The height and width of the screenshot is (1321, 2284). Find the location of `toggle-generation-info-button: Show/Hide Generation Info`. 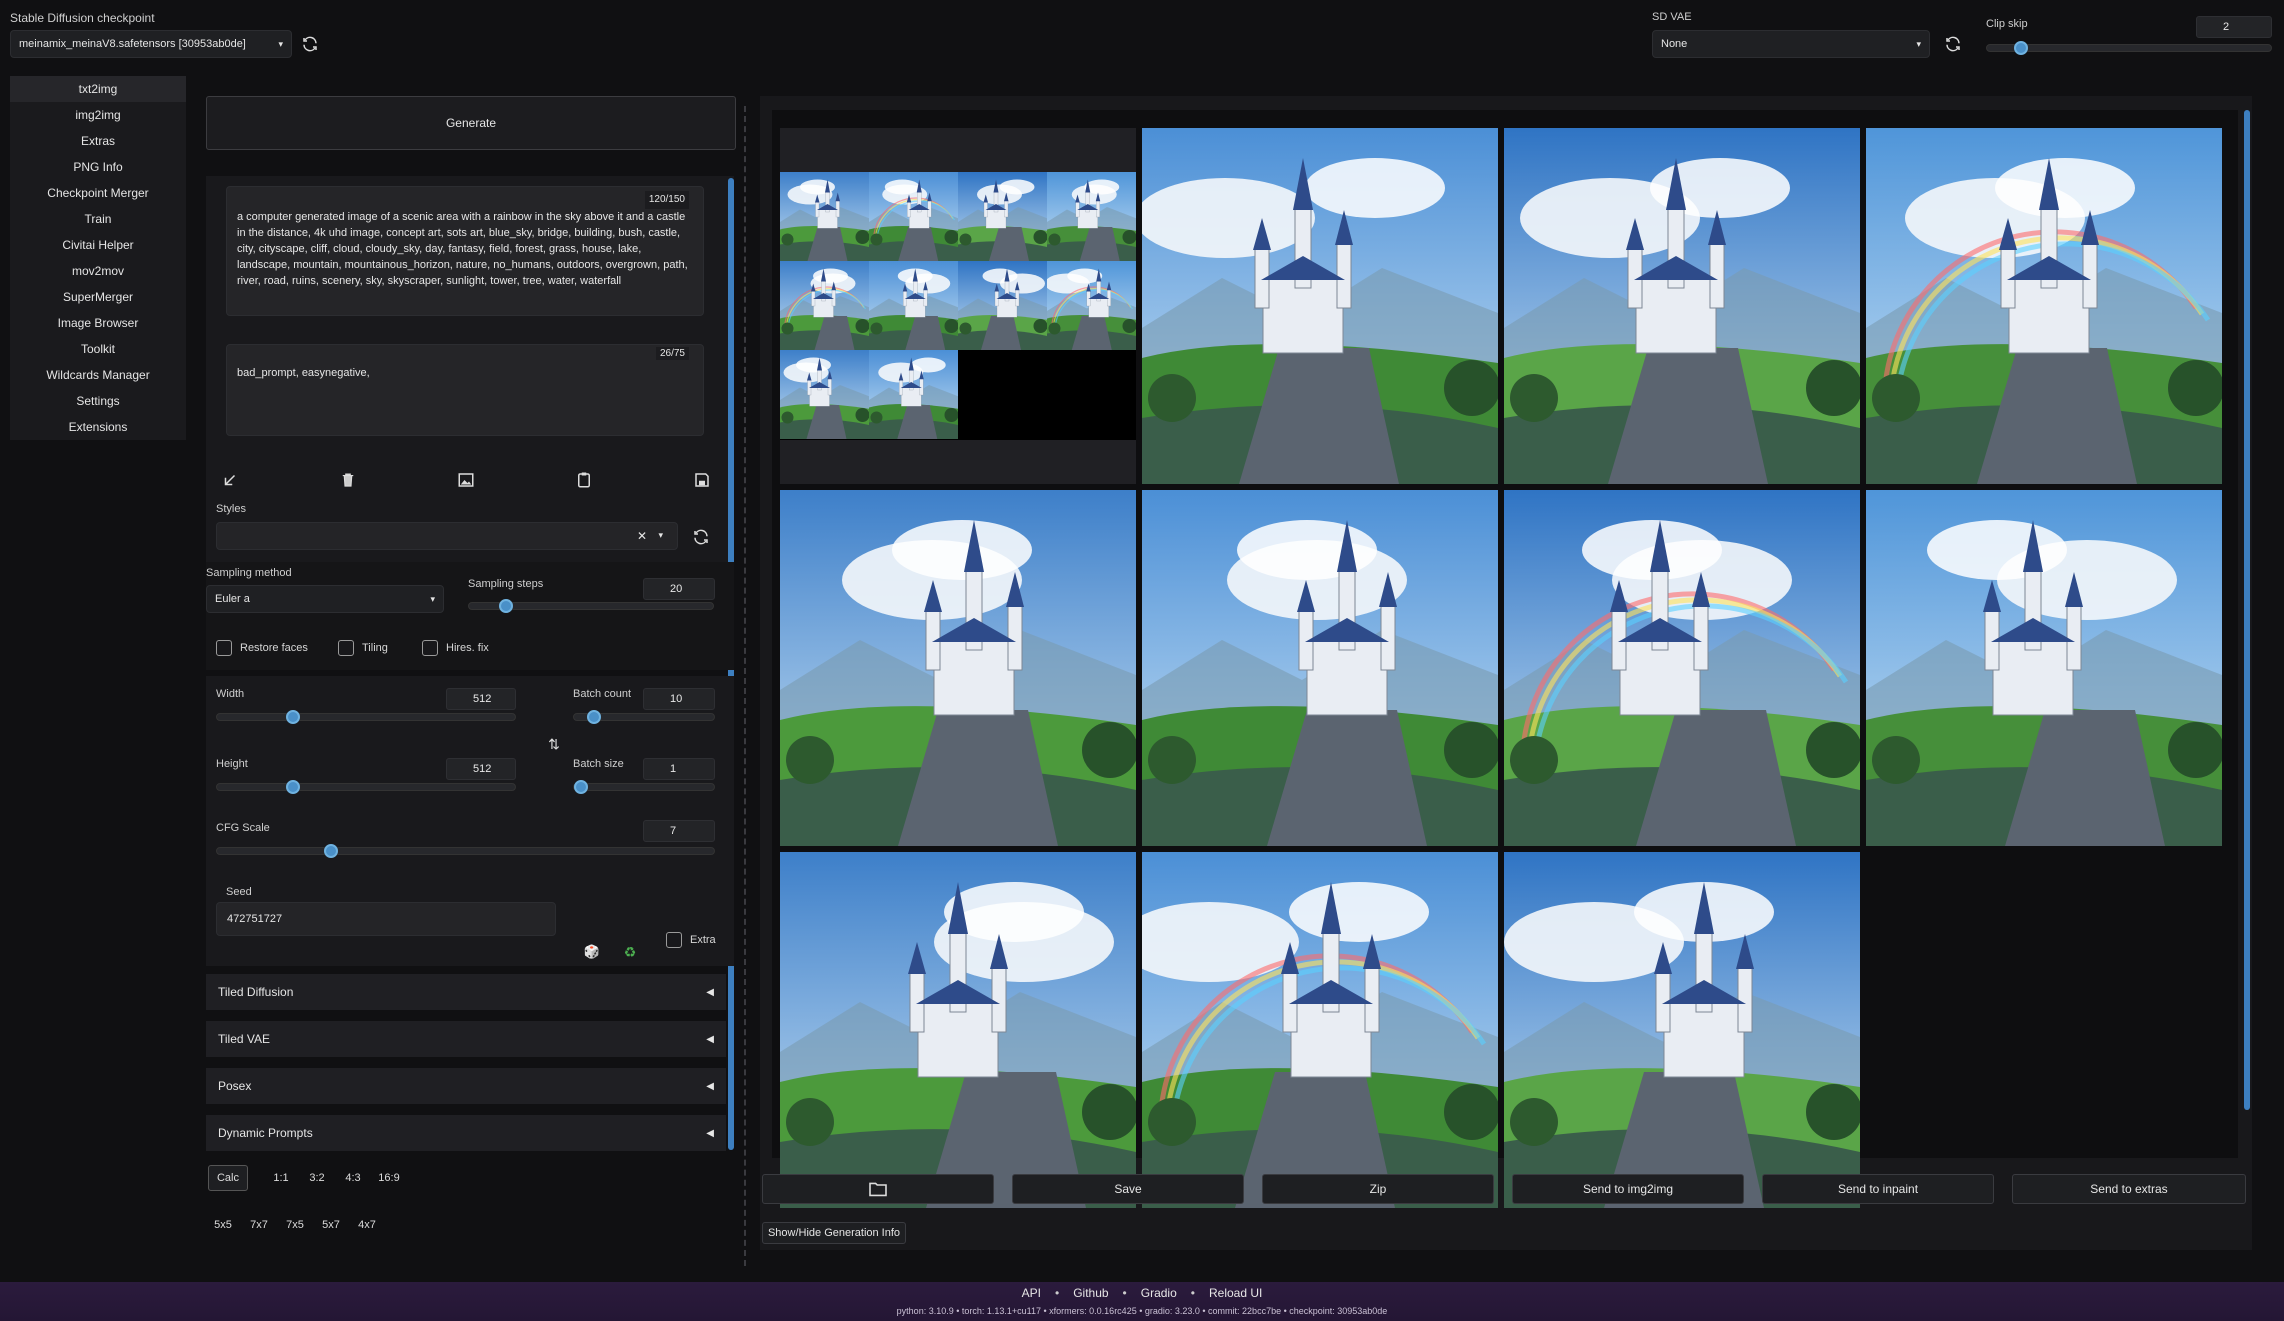

toggle-generation-info-button: Show/Hide Generation Info is located at coordinates (834, 1233).